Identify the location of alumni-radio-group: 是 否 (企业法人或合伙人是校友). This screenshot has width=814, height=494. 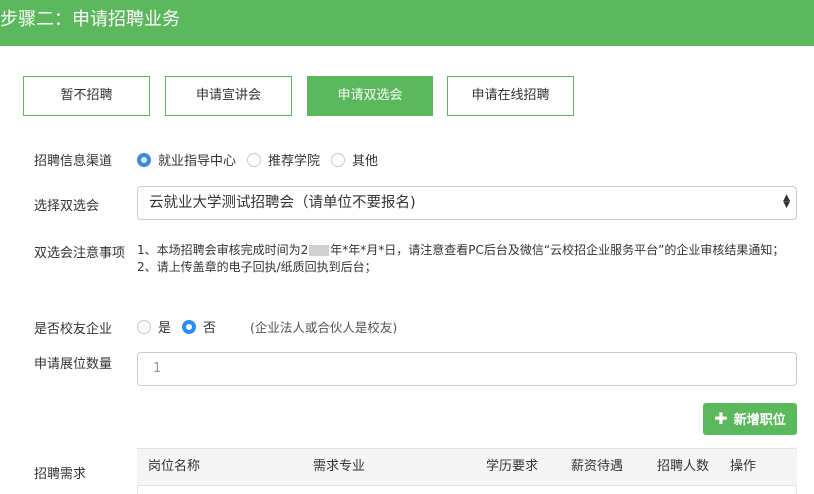
(267, 326).